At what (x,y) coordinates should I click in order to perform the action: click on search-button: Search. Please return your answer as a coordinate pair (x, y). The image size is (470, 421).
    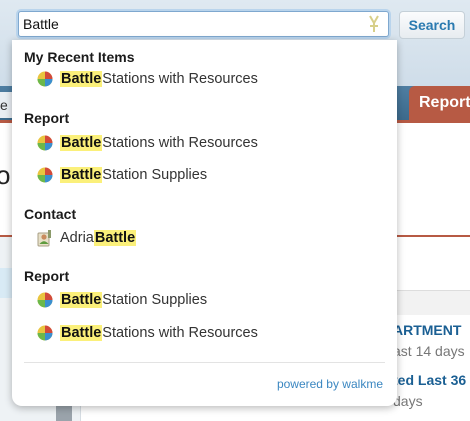
    Looking at the image, I should click on (432, 25).